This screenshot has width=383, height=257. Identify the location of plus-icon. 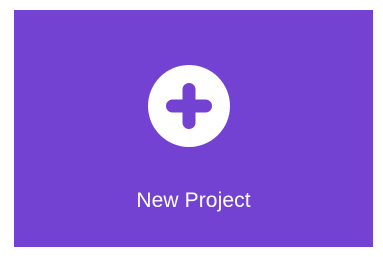
(189, 106).